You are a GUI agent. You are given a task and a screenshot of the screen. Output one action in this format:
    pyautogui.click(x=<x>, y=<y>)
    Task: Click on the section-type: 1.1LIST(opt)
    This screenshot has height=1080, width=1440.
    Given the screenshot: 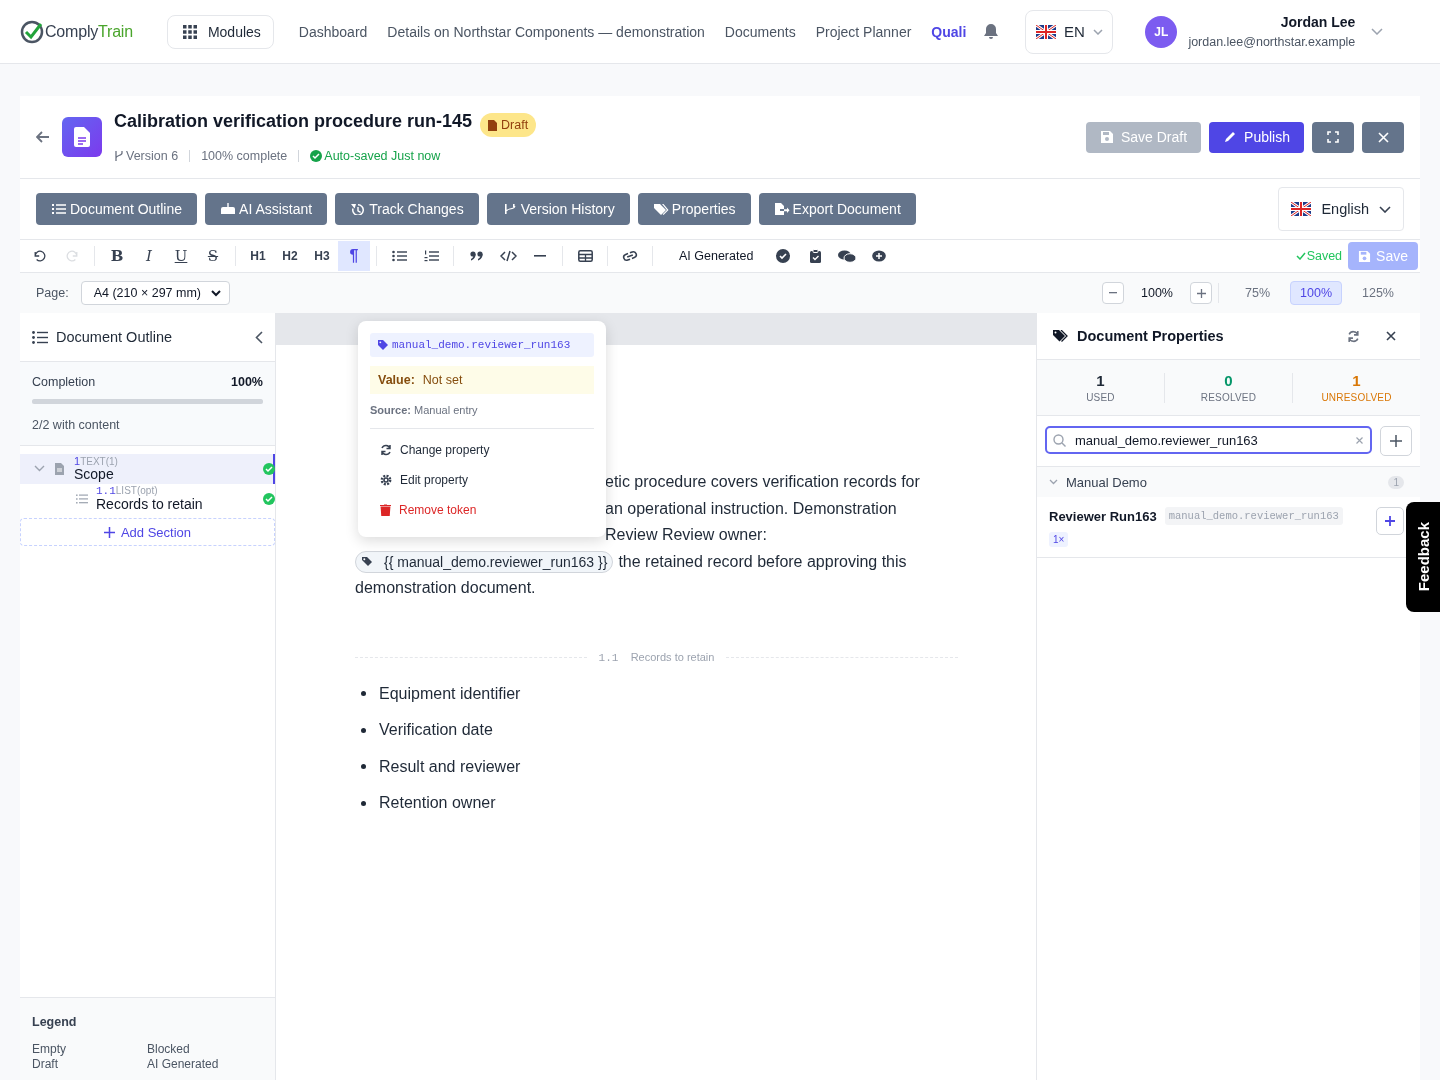 What is the action you would take?
    pyautogui.click(x=127, y=491)
    